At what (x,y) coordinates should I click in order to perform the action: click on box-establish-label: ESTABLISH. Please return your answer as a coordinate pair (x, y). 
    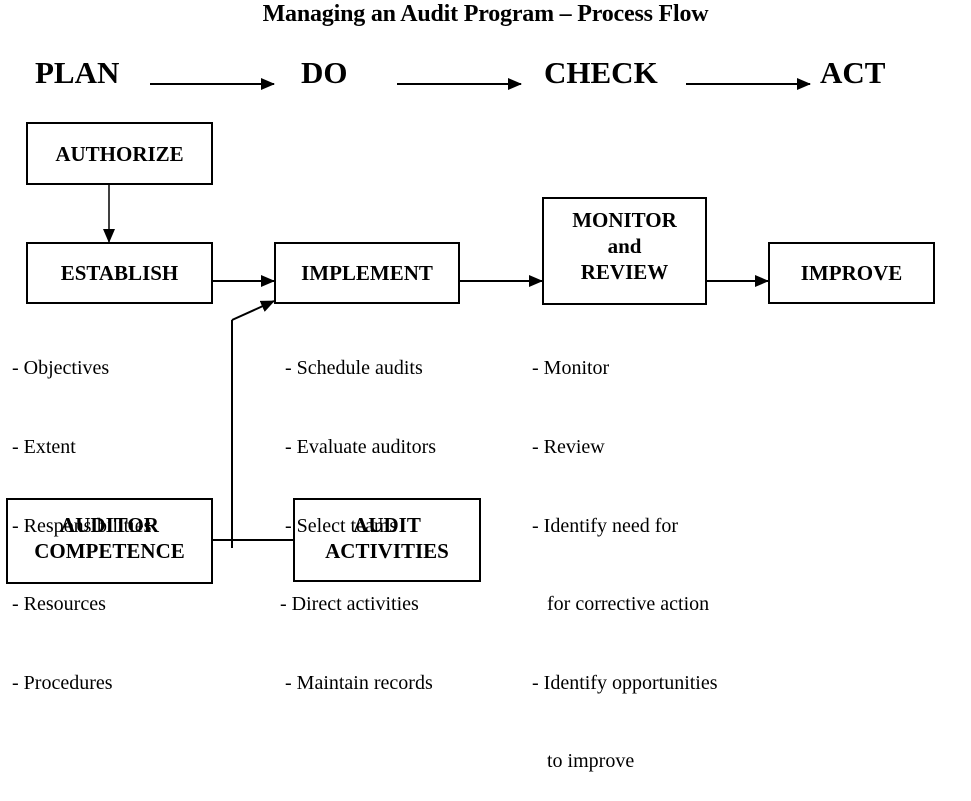
    Looking at the image, I should click on (119, 273).